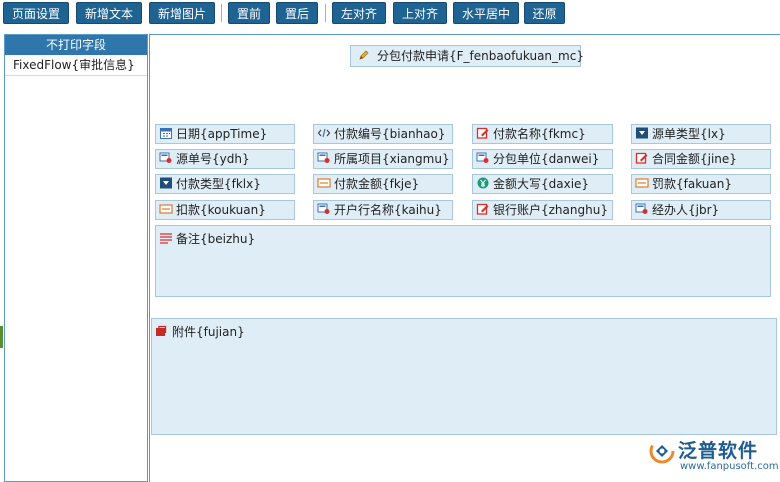 The width and height of the screenshot is (780, 482). I want to click on drag-handle, so click(1, 337).